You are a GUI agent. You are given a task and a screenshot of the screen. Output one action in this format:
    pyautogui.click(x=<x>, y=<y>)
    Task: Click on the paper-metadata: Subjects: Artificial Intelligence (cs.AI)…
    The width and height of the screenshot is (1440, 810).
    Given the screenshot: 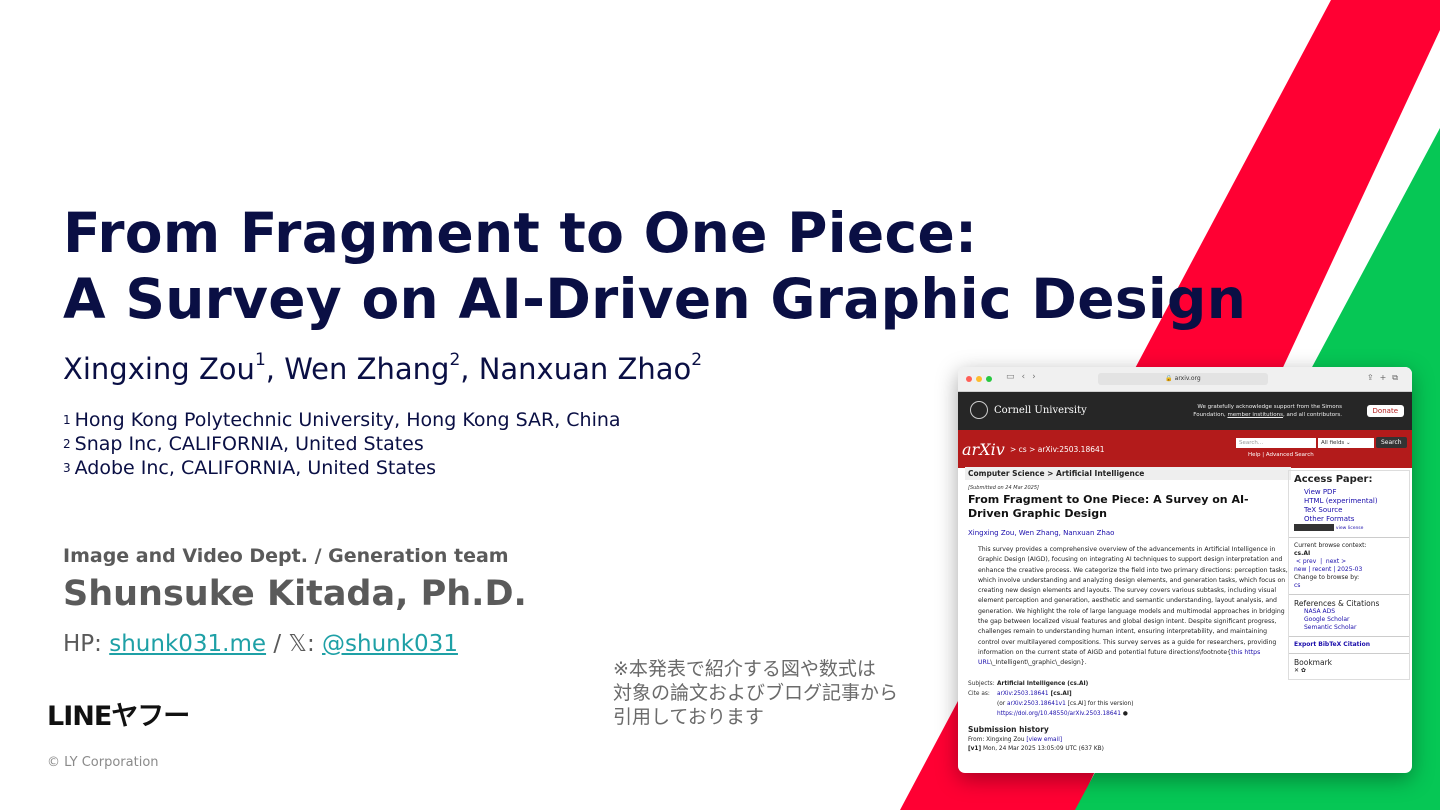 What is the action you would take?
    pyautogui.click(x=1128, y=699)
    